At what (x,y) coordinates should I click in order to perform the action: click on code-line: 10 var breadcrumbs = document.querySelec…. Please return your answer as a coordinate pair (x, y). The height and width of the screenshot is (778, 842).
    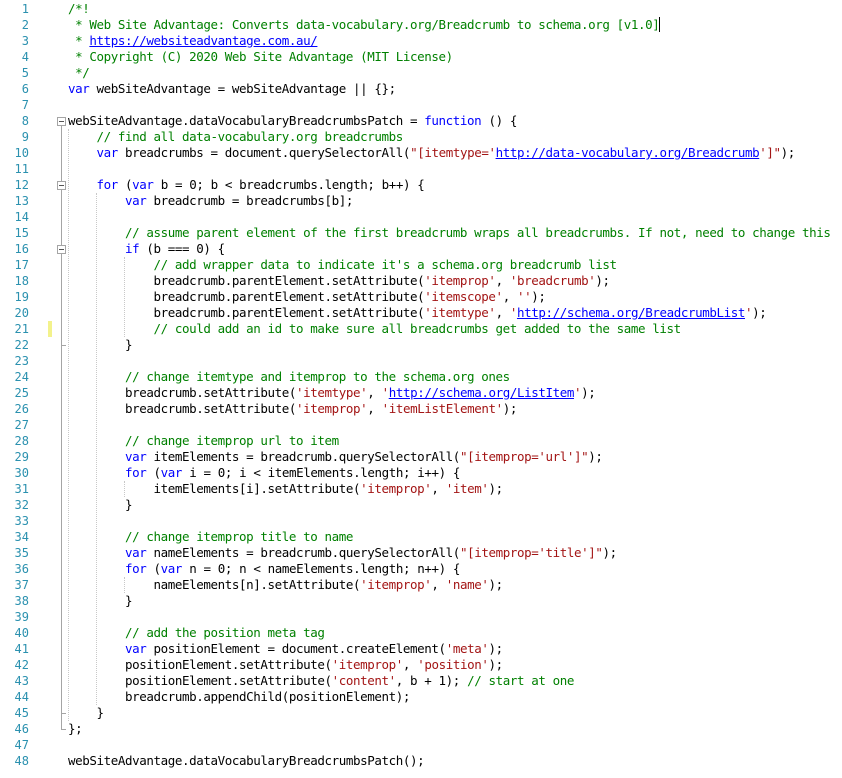
    Looking at the image, I should click on (421, 153).